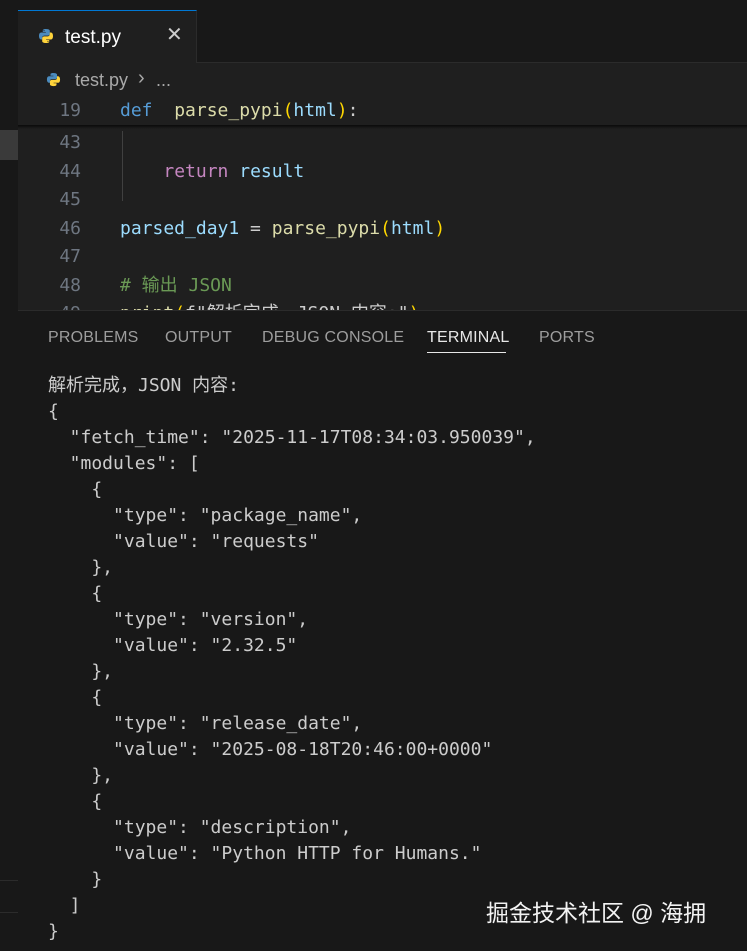  I want to click on code-token: f"解析完成，JSON 内容:", so click(297, 306).